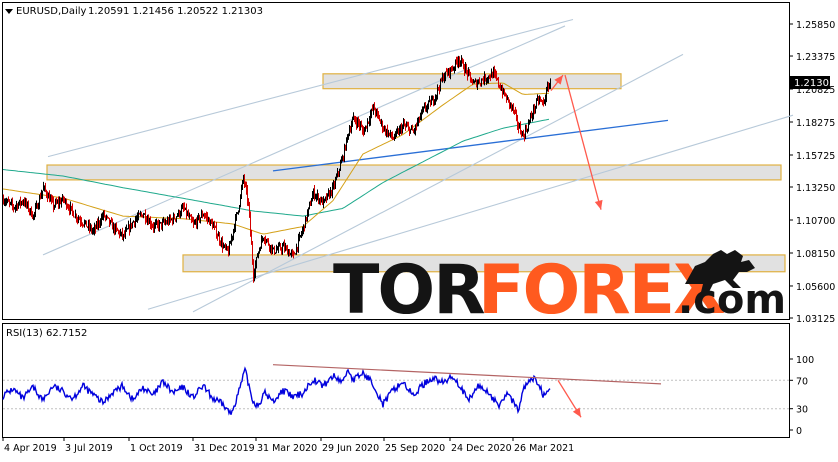  I want to click on current-price-tag: 1.21303, so click(812, 82).